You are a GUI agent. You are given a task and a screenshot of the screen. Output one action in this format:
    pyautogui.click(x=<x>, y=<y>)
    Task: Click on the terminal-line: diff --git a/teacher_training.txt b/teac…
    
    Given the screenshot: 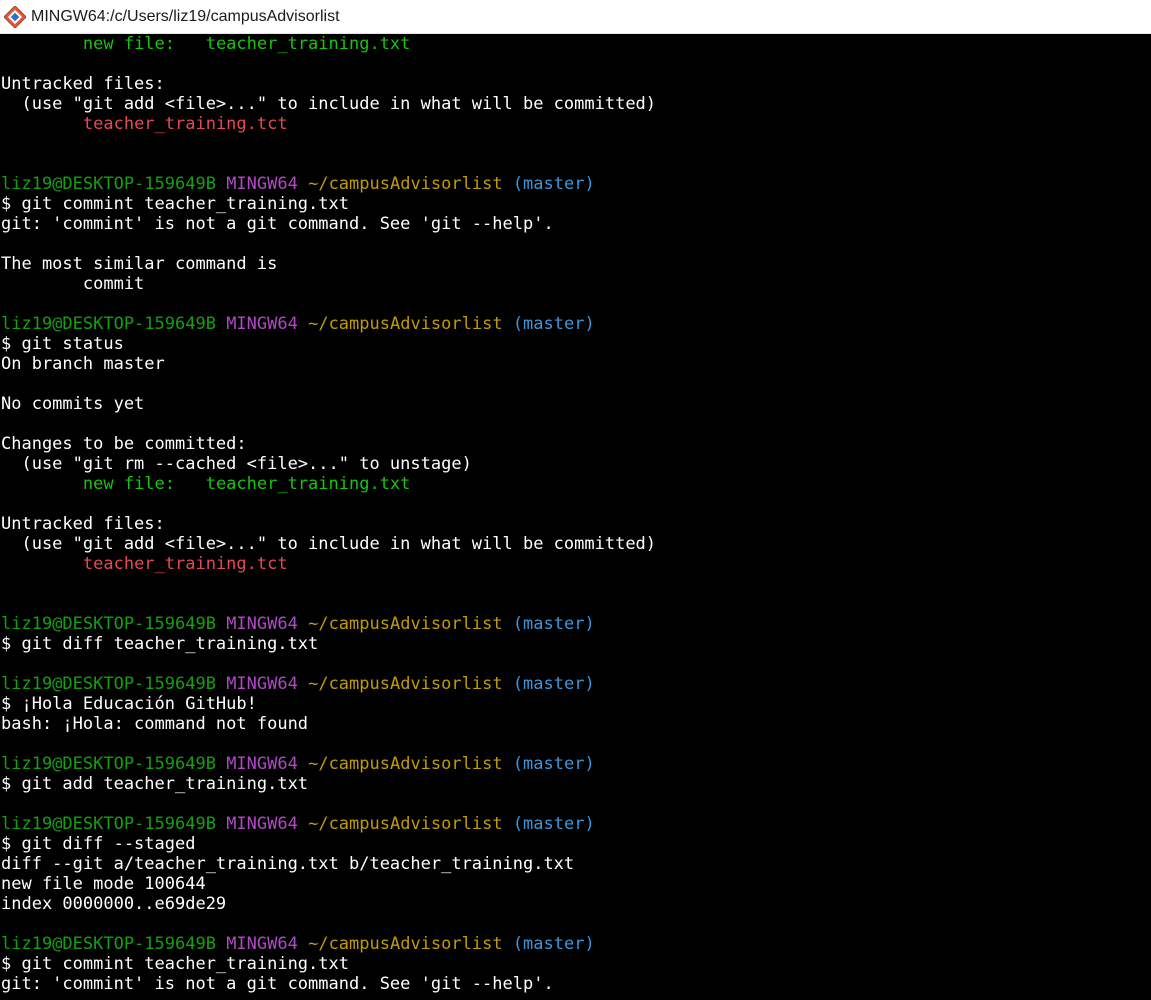 What is the action you would take?
    pyautogui.click(x=576, y=864)
    